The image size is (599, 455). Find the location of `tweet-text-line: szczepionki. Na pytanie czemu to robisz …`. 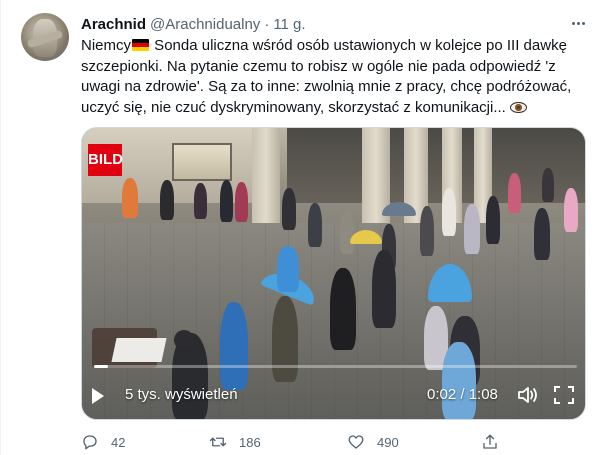

tweet-text-line: szczepionki. Na pytanie czemu to robisz … is located at coordinates (318, 66).